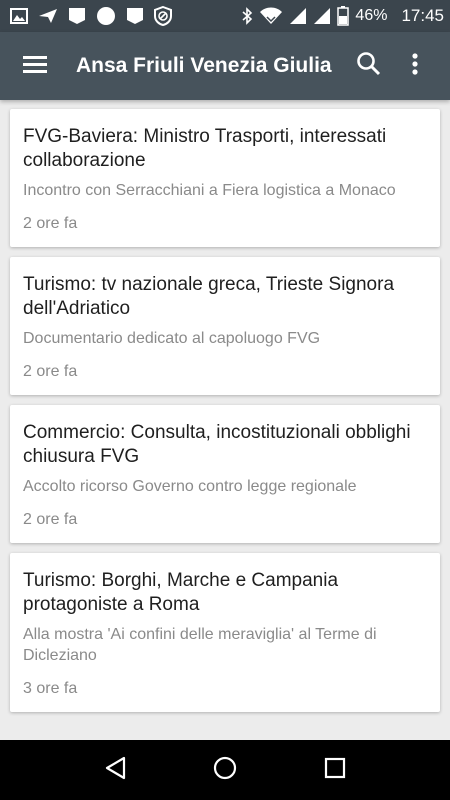  What do you see at coordinates (106, 16) in the screenshot?
I see `circle-icon` at bounding box center [106, 16].